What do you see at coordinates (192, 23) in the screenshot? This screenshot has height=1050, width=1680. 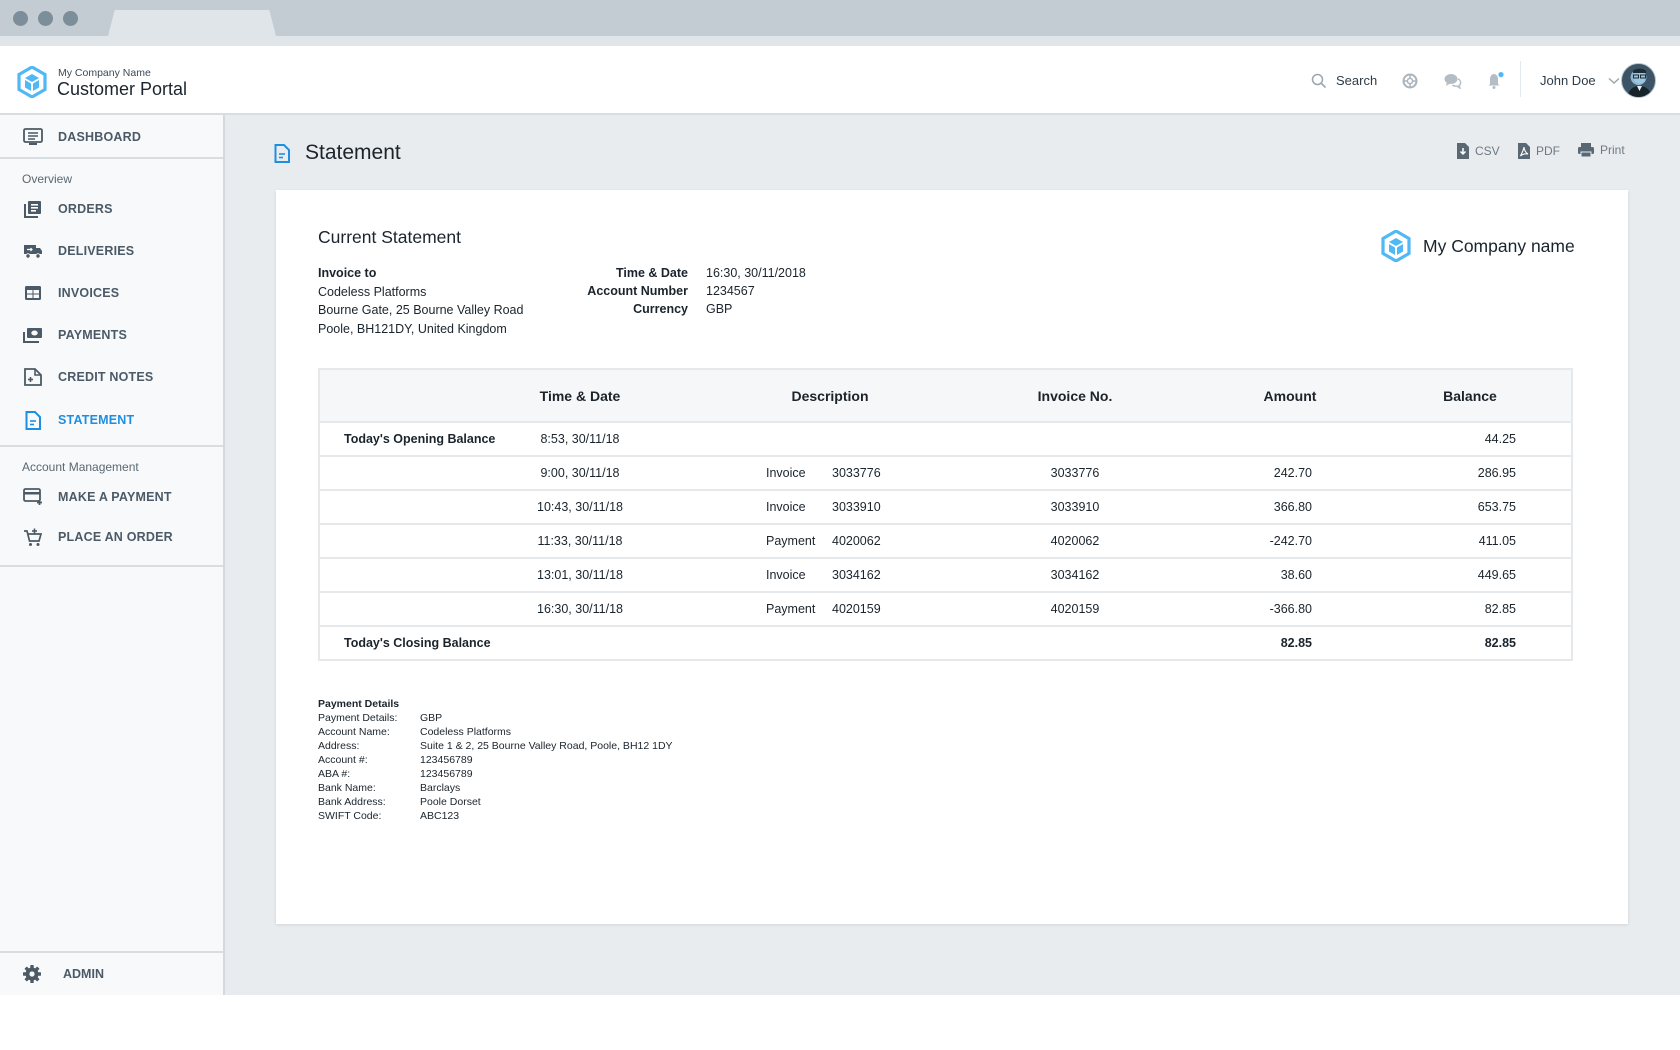 I see `browser-tab` at bounding box center [192, 23].